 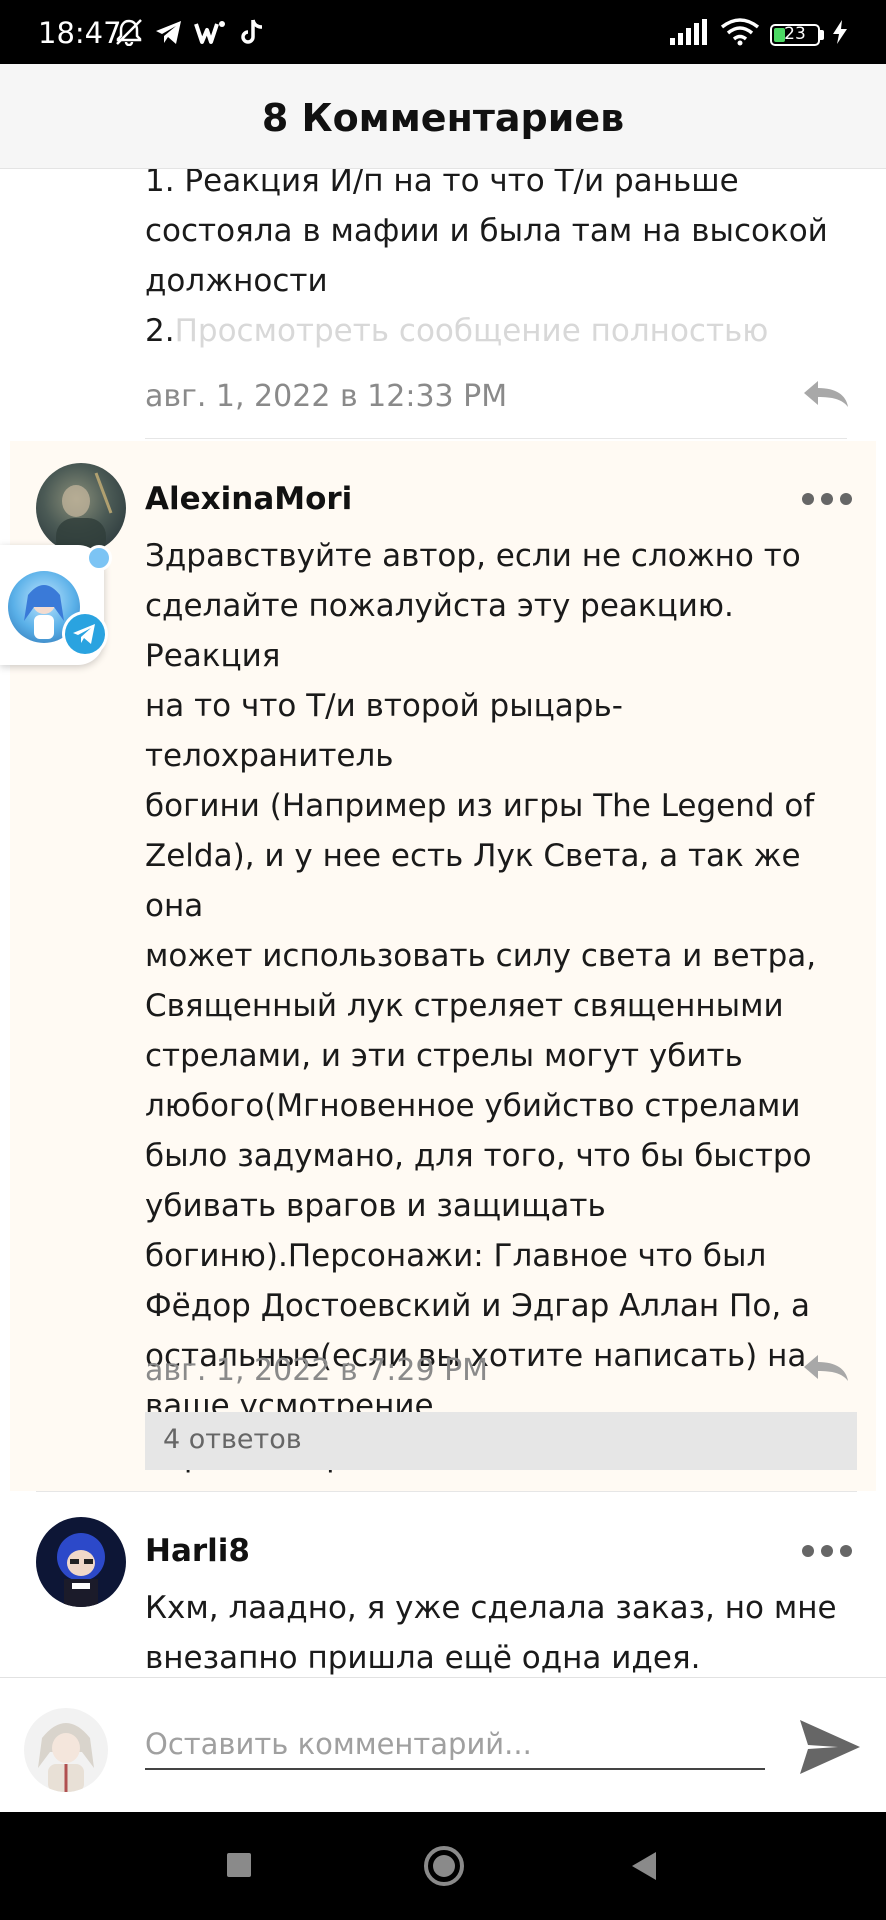 What do you see at coordinates (317, 1370) in the screenshot?
I see `comment-date: авг. 1, 2022 в 7:29 PM` at bounding box center [317, 1370].